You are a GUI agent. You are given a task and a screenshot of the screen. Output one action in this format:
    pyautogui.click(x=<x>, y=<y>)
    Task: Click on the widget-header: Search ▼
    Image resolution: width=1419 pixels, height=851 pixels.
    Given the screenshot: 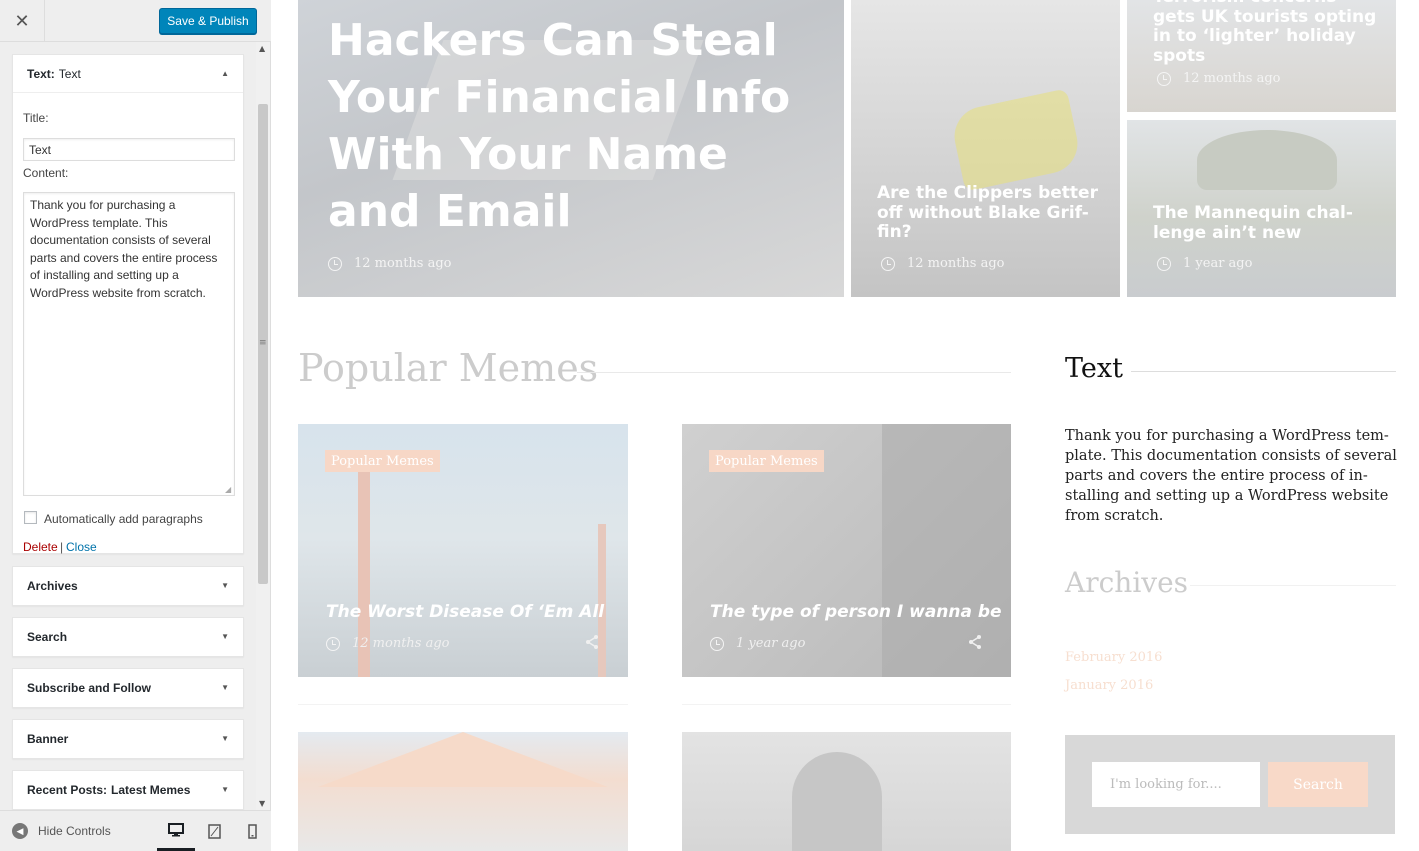 What is the action you would take?
    pyautogui.click(x=128, y=637)
    